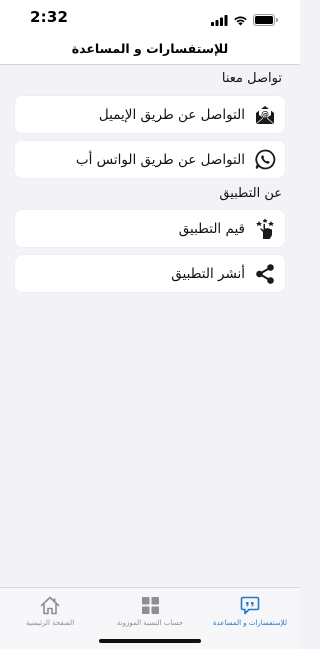  Describe the element at coordinates (250, 605) in the screenshot. I see `chat-bubble-icon` at that location.